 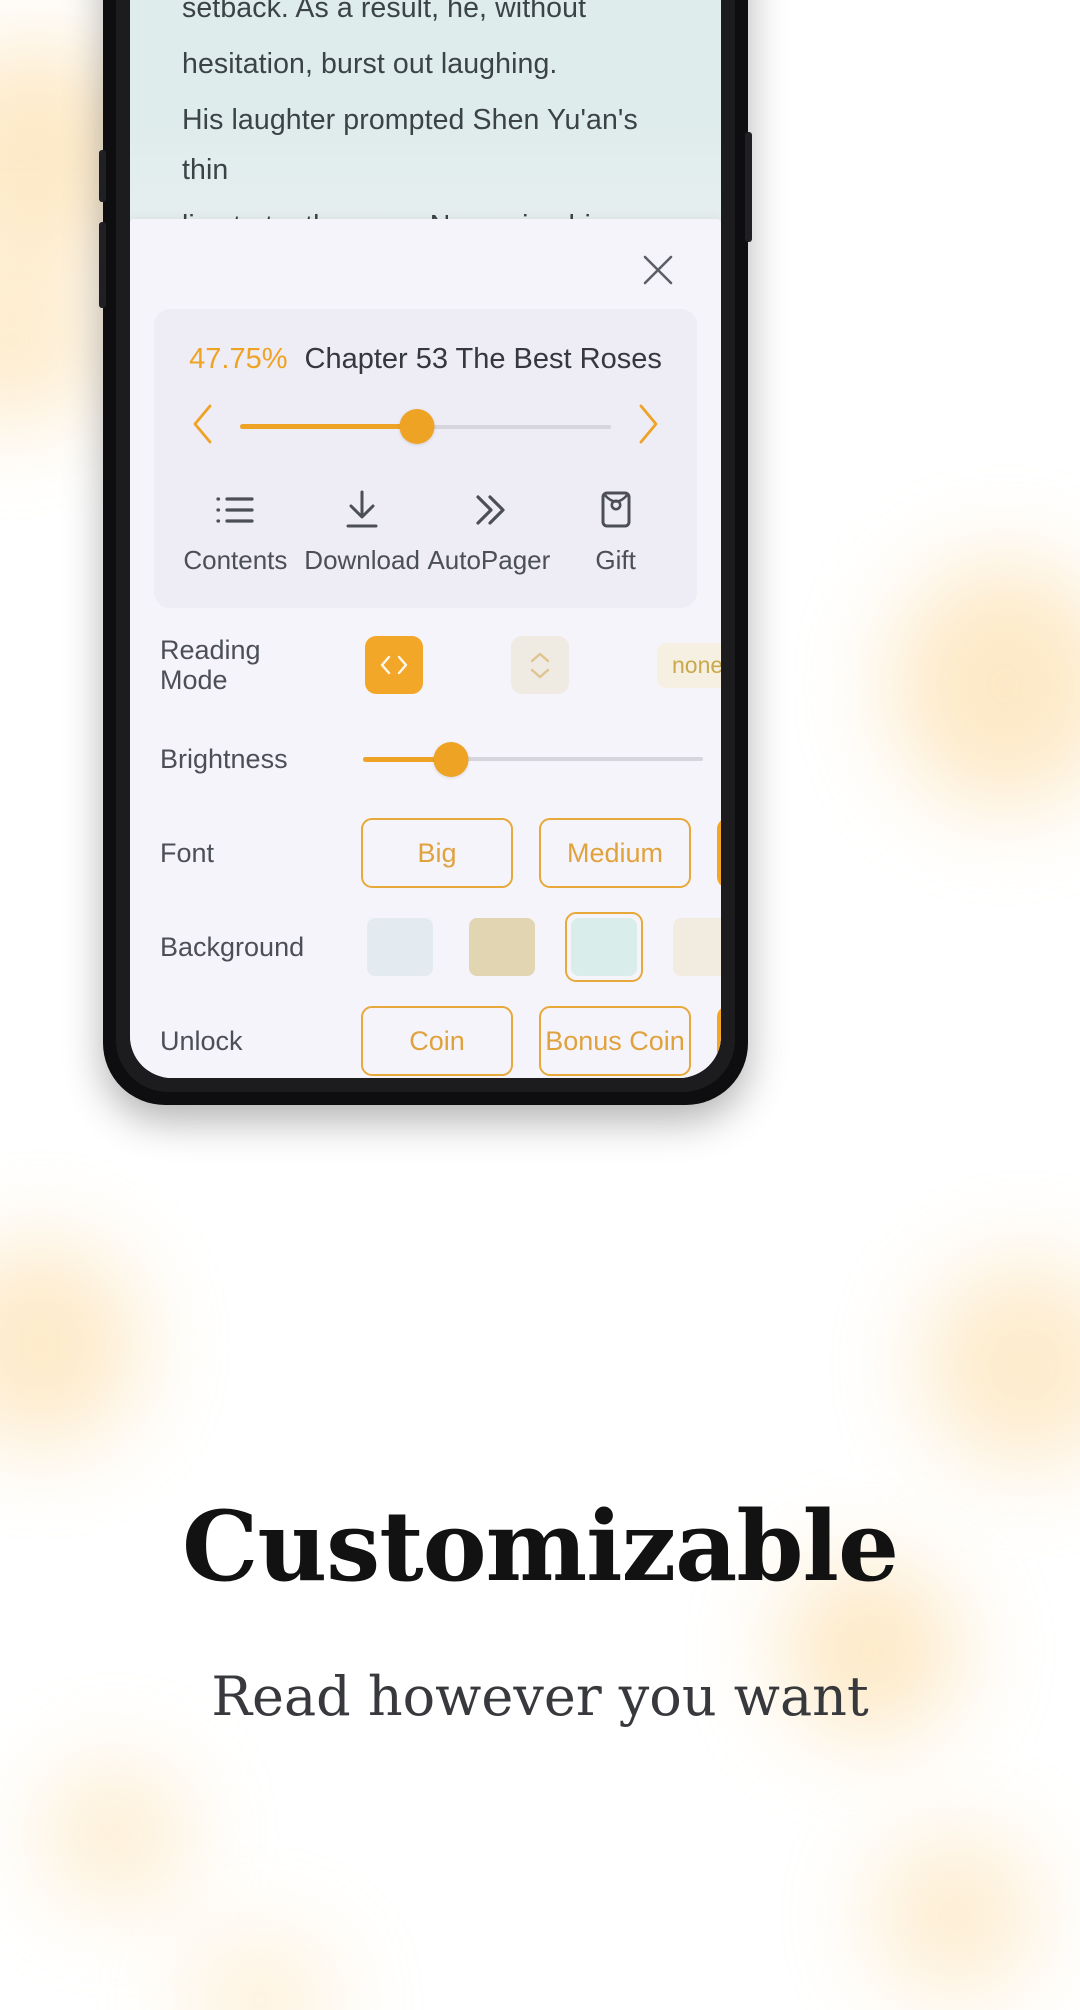 I want to click on reading-mode-options: none, so click(x=528, y=665).